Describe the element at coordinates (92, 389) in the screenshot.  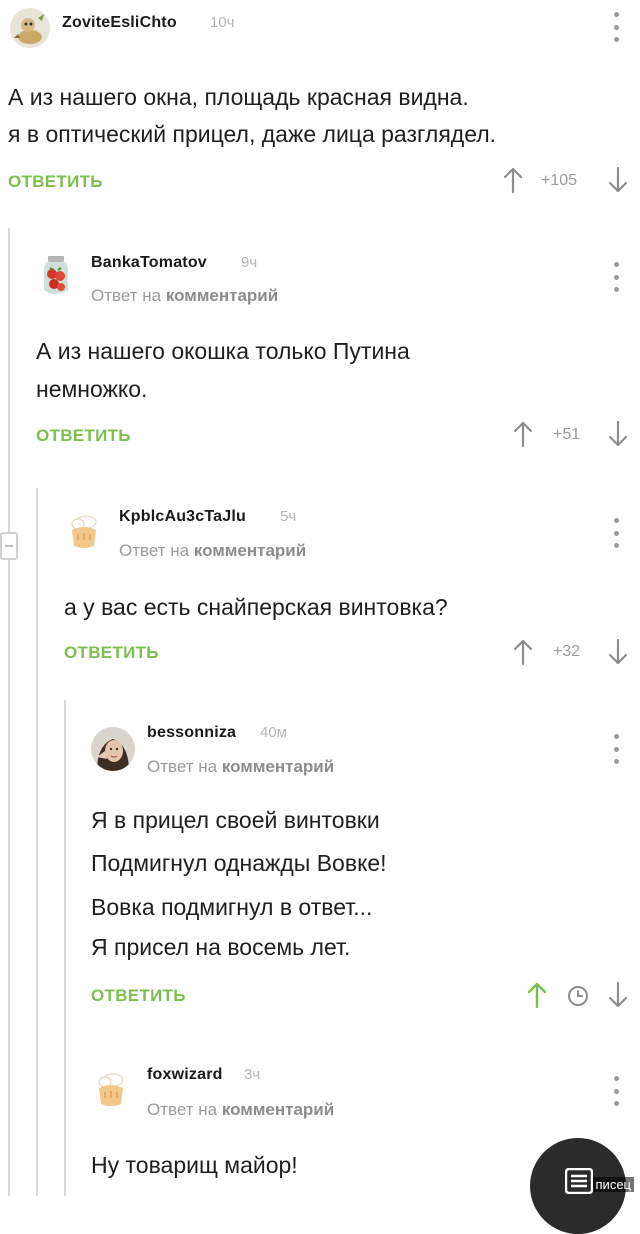
I see `comment-line: немножко.` at that location.